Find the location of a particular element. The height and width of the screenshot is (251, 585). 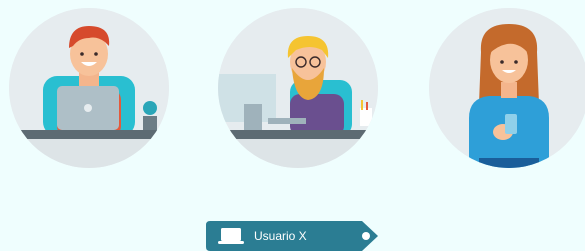

tag-hole-dot is located at coordinates (366, 236).